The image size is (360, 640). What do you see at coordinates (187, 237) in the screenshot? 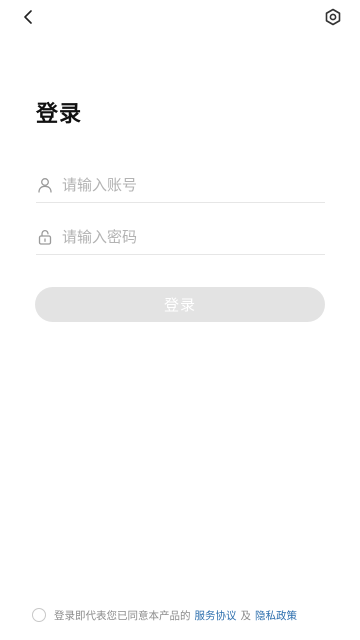
I see `password-input` at bounding box center [187, 237].